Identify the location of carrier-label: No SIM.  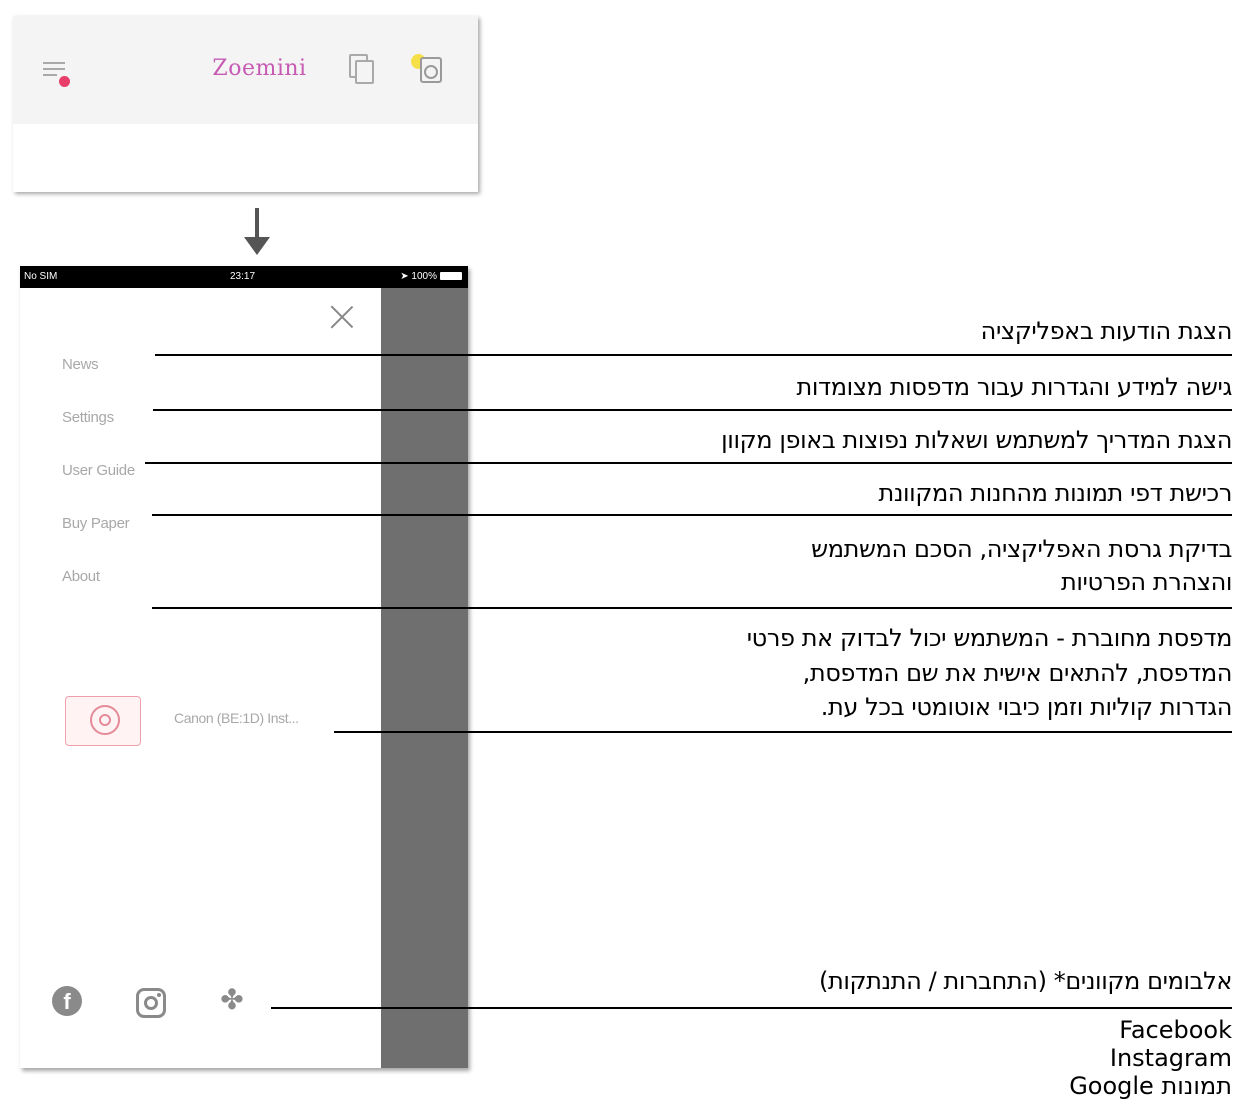
(41, 276).